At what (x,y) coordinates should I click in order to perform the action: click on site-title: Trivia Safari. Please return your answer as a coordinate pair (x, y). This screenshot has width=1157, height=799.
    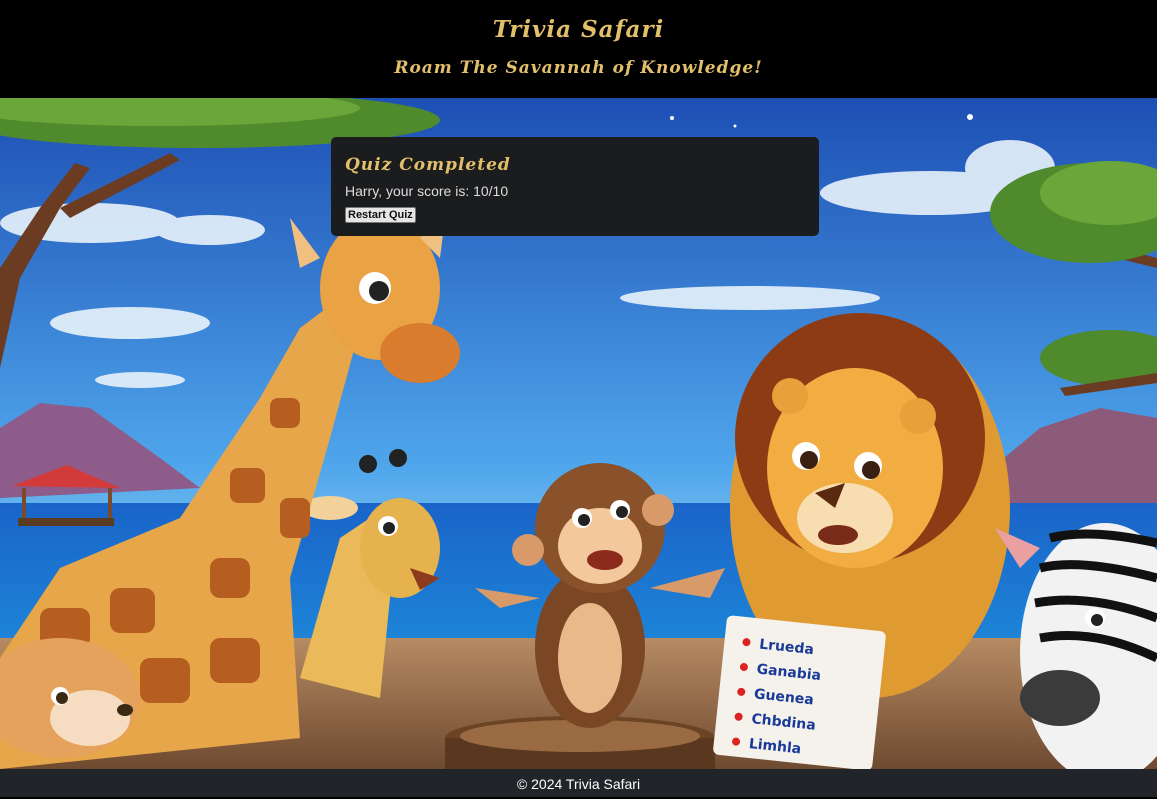
    Looking at the image, I should click on (578, 29).